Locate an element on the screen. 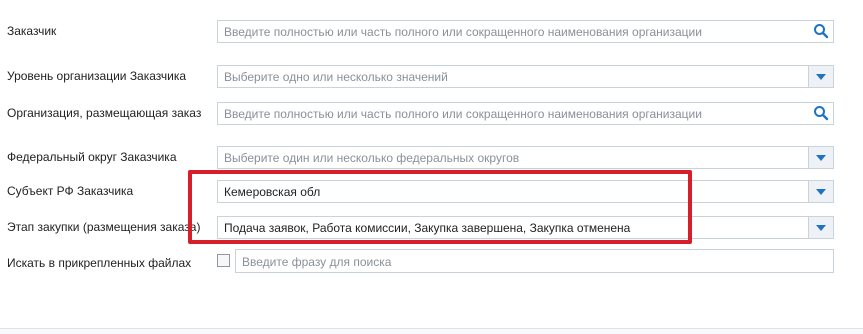 The height and width of the screenshot is (334, 863). org-level-label: Уровень организации Заказчика is located at coordinates (97, 76).